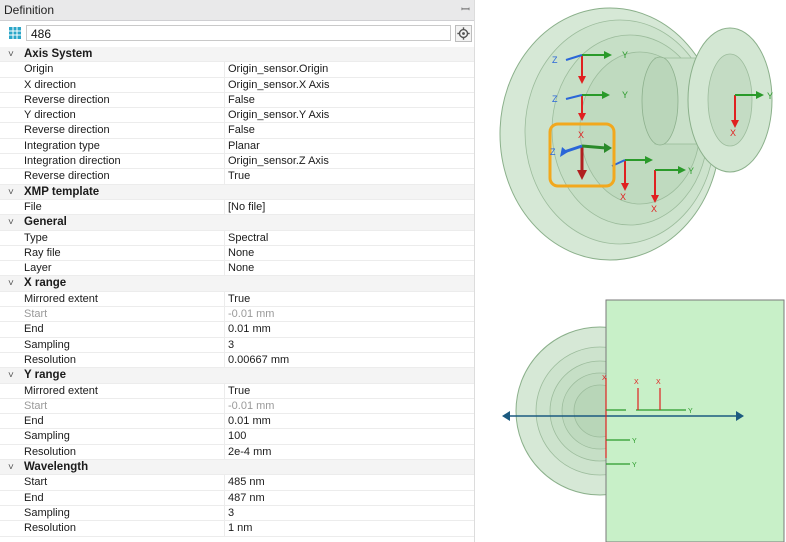 Image resolution: width=786 pixels, height=542 pixels. I want to click on group-label: Wavelength, so click(56, 467).